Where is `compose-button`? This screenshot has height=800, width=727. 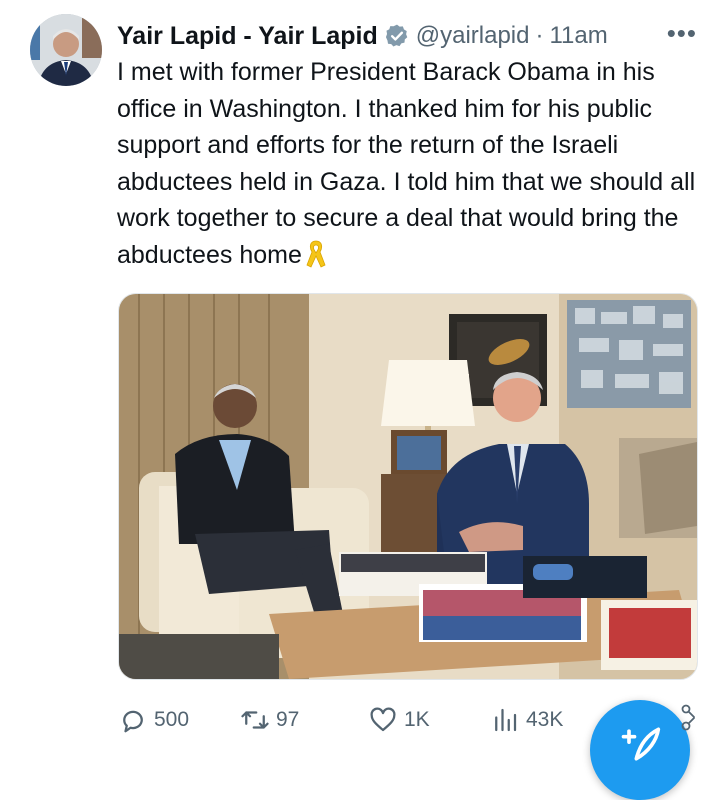
compose-button is located at coordinates (640, 750).